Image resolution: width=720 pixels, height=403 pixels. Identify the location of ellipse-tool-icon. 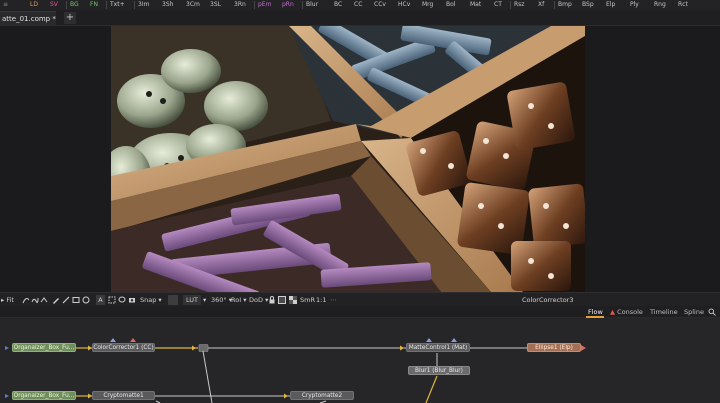
(86, 300).